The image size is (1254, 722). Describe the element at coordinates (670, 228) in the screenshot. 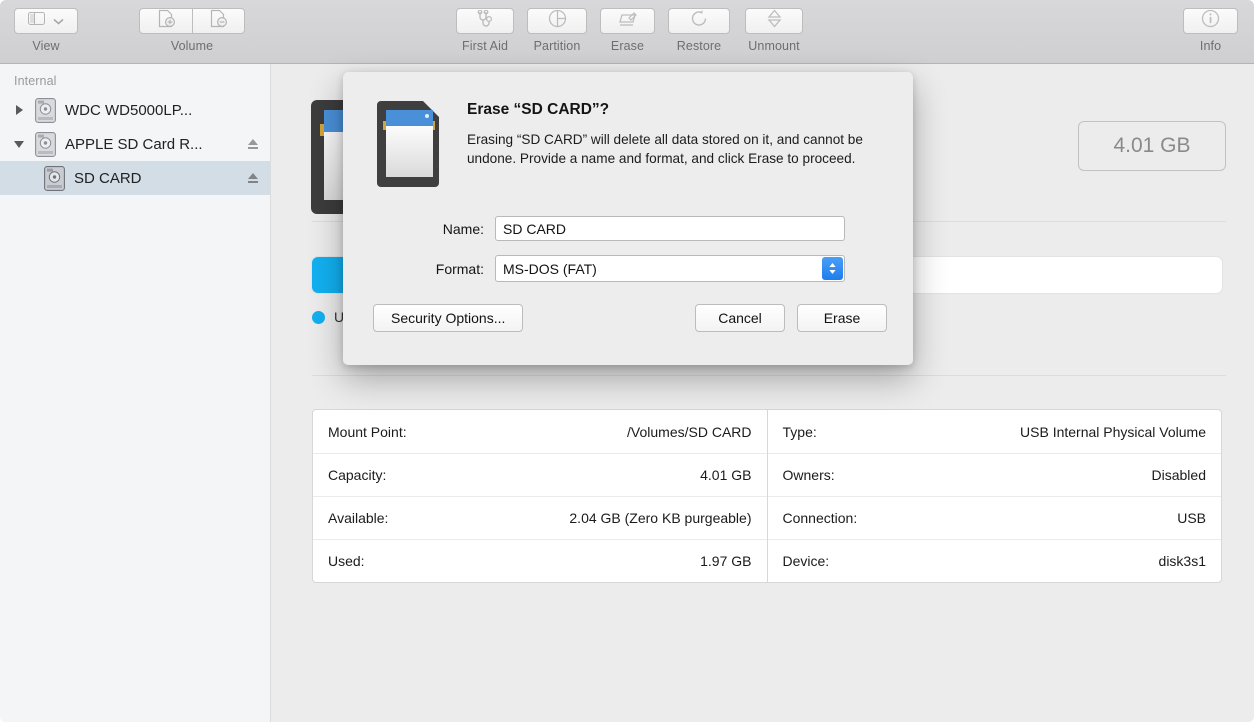

I see `name-input: SD CARD` at that location.